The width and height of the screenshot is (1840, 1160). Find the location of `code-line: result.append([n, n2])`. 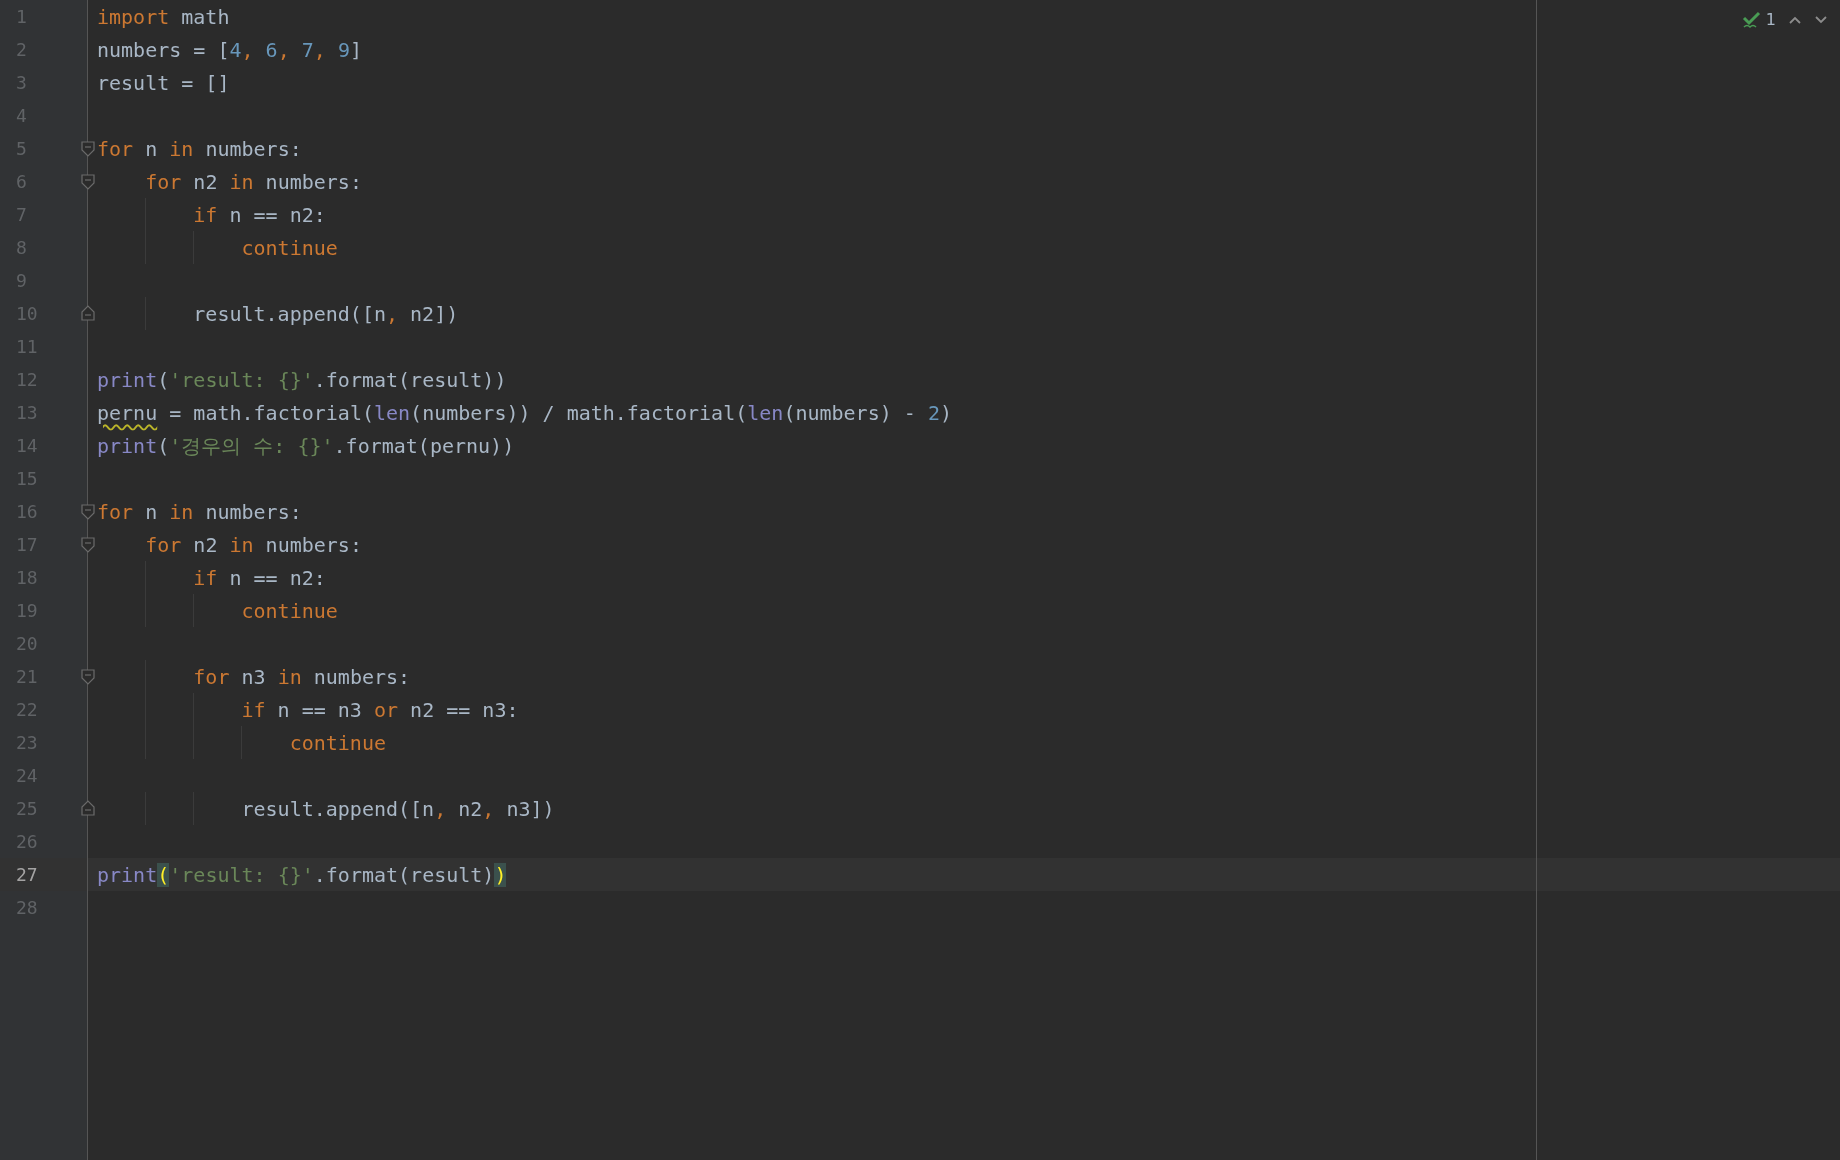

code-line: result.append([n, n2]) is located at coordinates (325, 313).